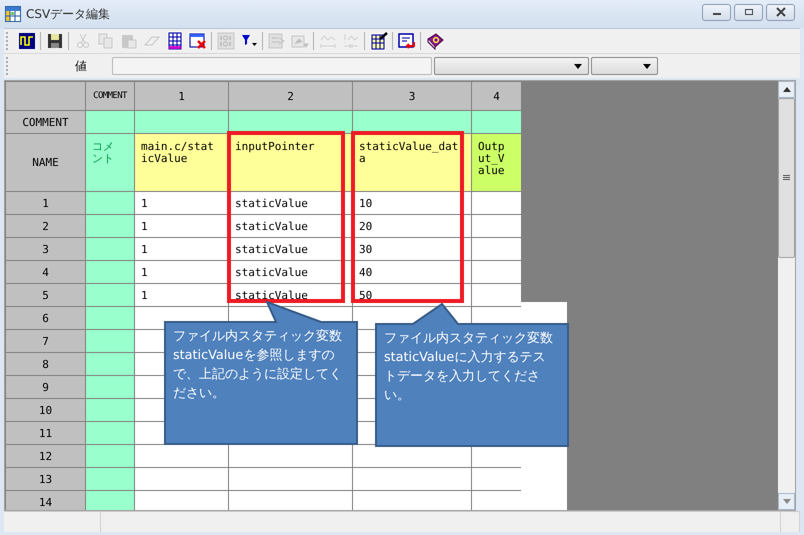  What do you see at coordinates (272, 66) in the screenshot?
I see `value-field` at bounding box center [272, 66].